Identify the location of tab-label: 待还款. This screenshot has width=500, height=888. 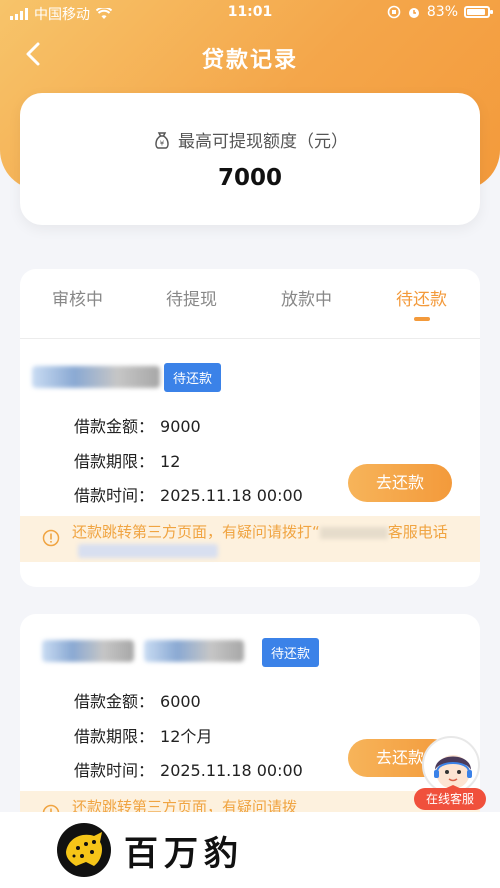
(421, 300).